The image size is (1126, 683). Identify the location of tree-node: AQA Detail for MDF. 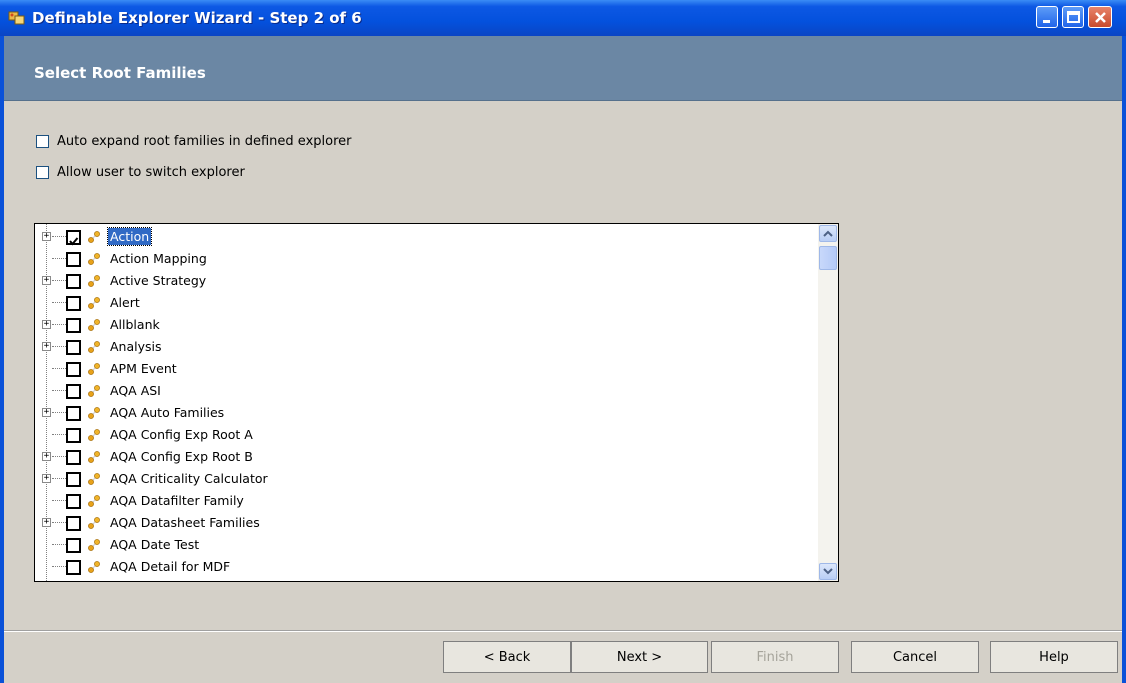
(425, 567).